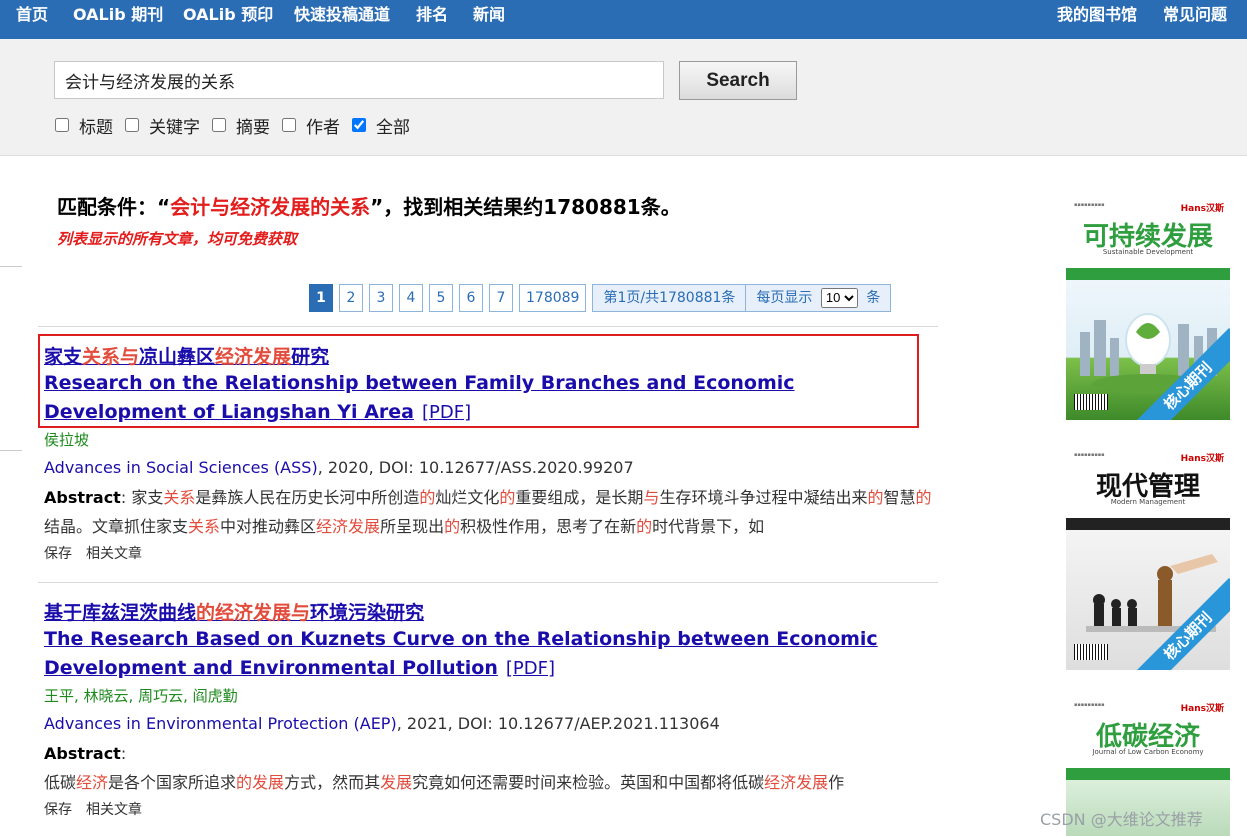 The height and width of the screenshot is (836, 1247). What do you see at coordinates (177, 239) in the screenshot?
I see `free-access-note: 列表显示的所有文章，均可免费获取` at bounding box center [177, 239].